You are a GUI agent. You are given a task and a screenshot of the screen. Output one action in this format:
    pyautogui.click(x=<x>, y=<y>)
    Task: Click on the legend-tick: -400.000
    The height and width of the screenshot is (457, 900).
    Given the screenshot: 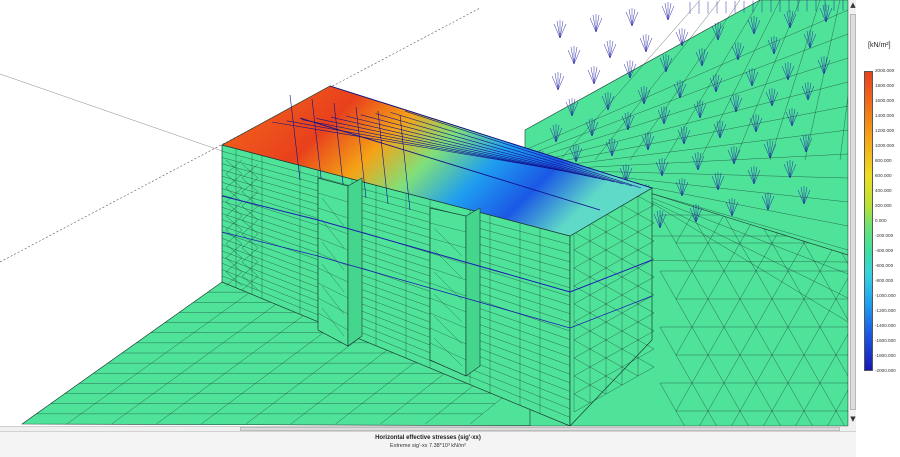 What is the action you would take?
    pyautogui.click(x=884, y=250)
    